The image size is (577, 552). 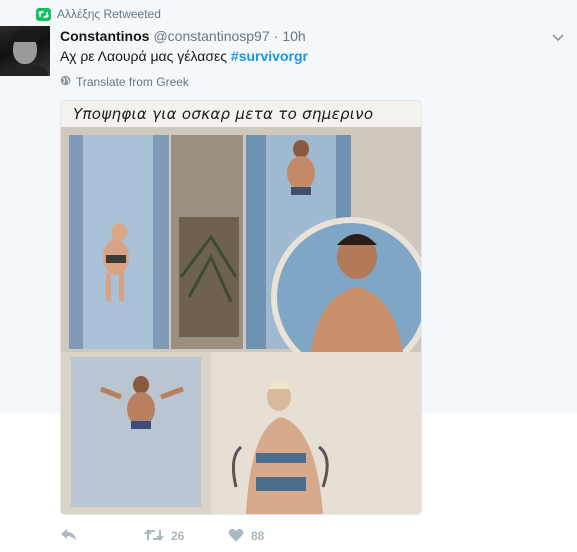 What do you see at coordinates (246, 536) in the screenshot?
I see `like-button: 88` at bounding box center [246, 536].